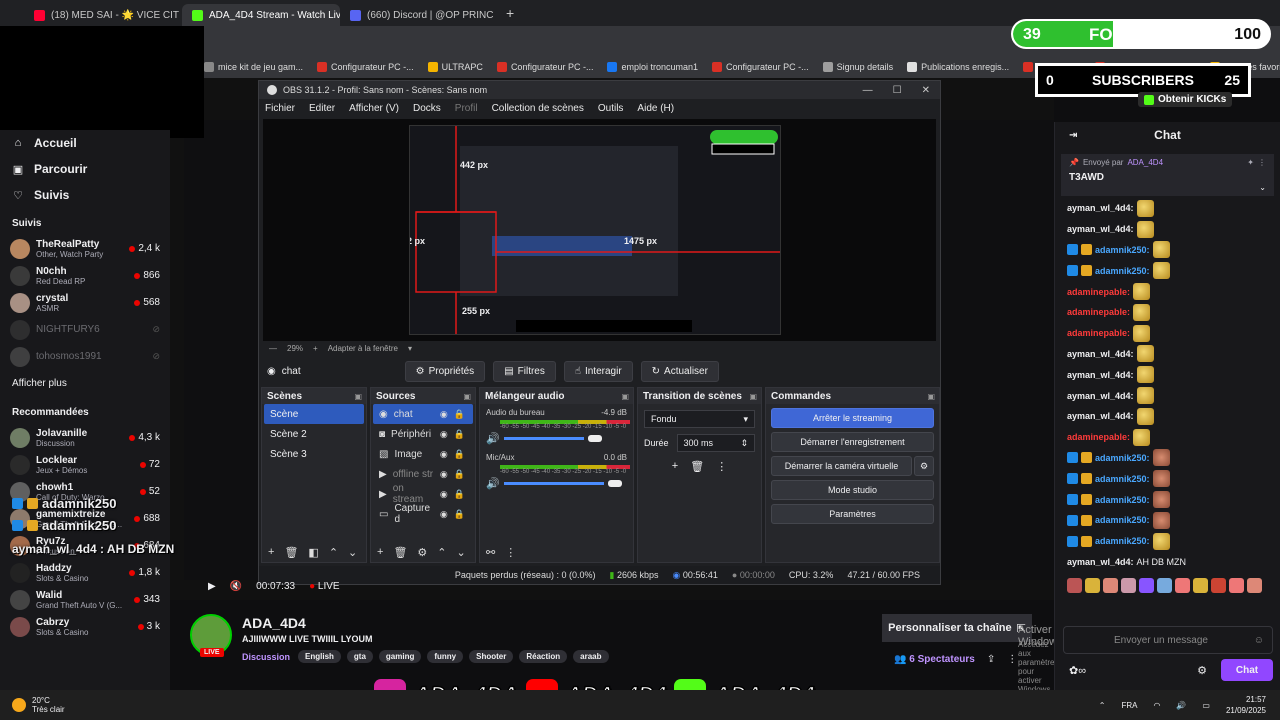 This screenshot has width=1280, height=720. Describe the element at coordinates (319, 656) in the screenshot. I see `tag-chip: English` at that location.